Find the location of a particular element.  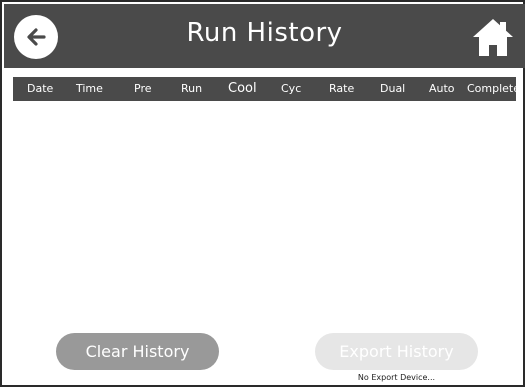

home-icon is located at coordinates (493, 37).